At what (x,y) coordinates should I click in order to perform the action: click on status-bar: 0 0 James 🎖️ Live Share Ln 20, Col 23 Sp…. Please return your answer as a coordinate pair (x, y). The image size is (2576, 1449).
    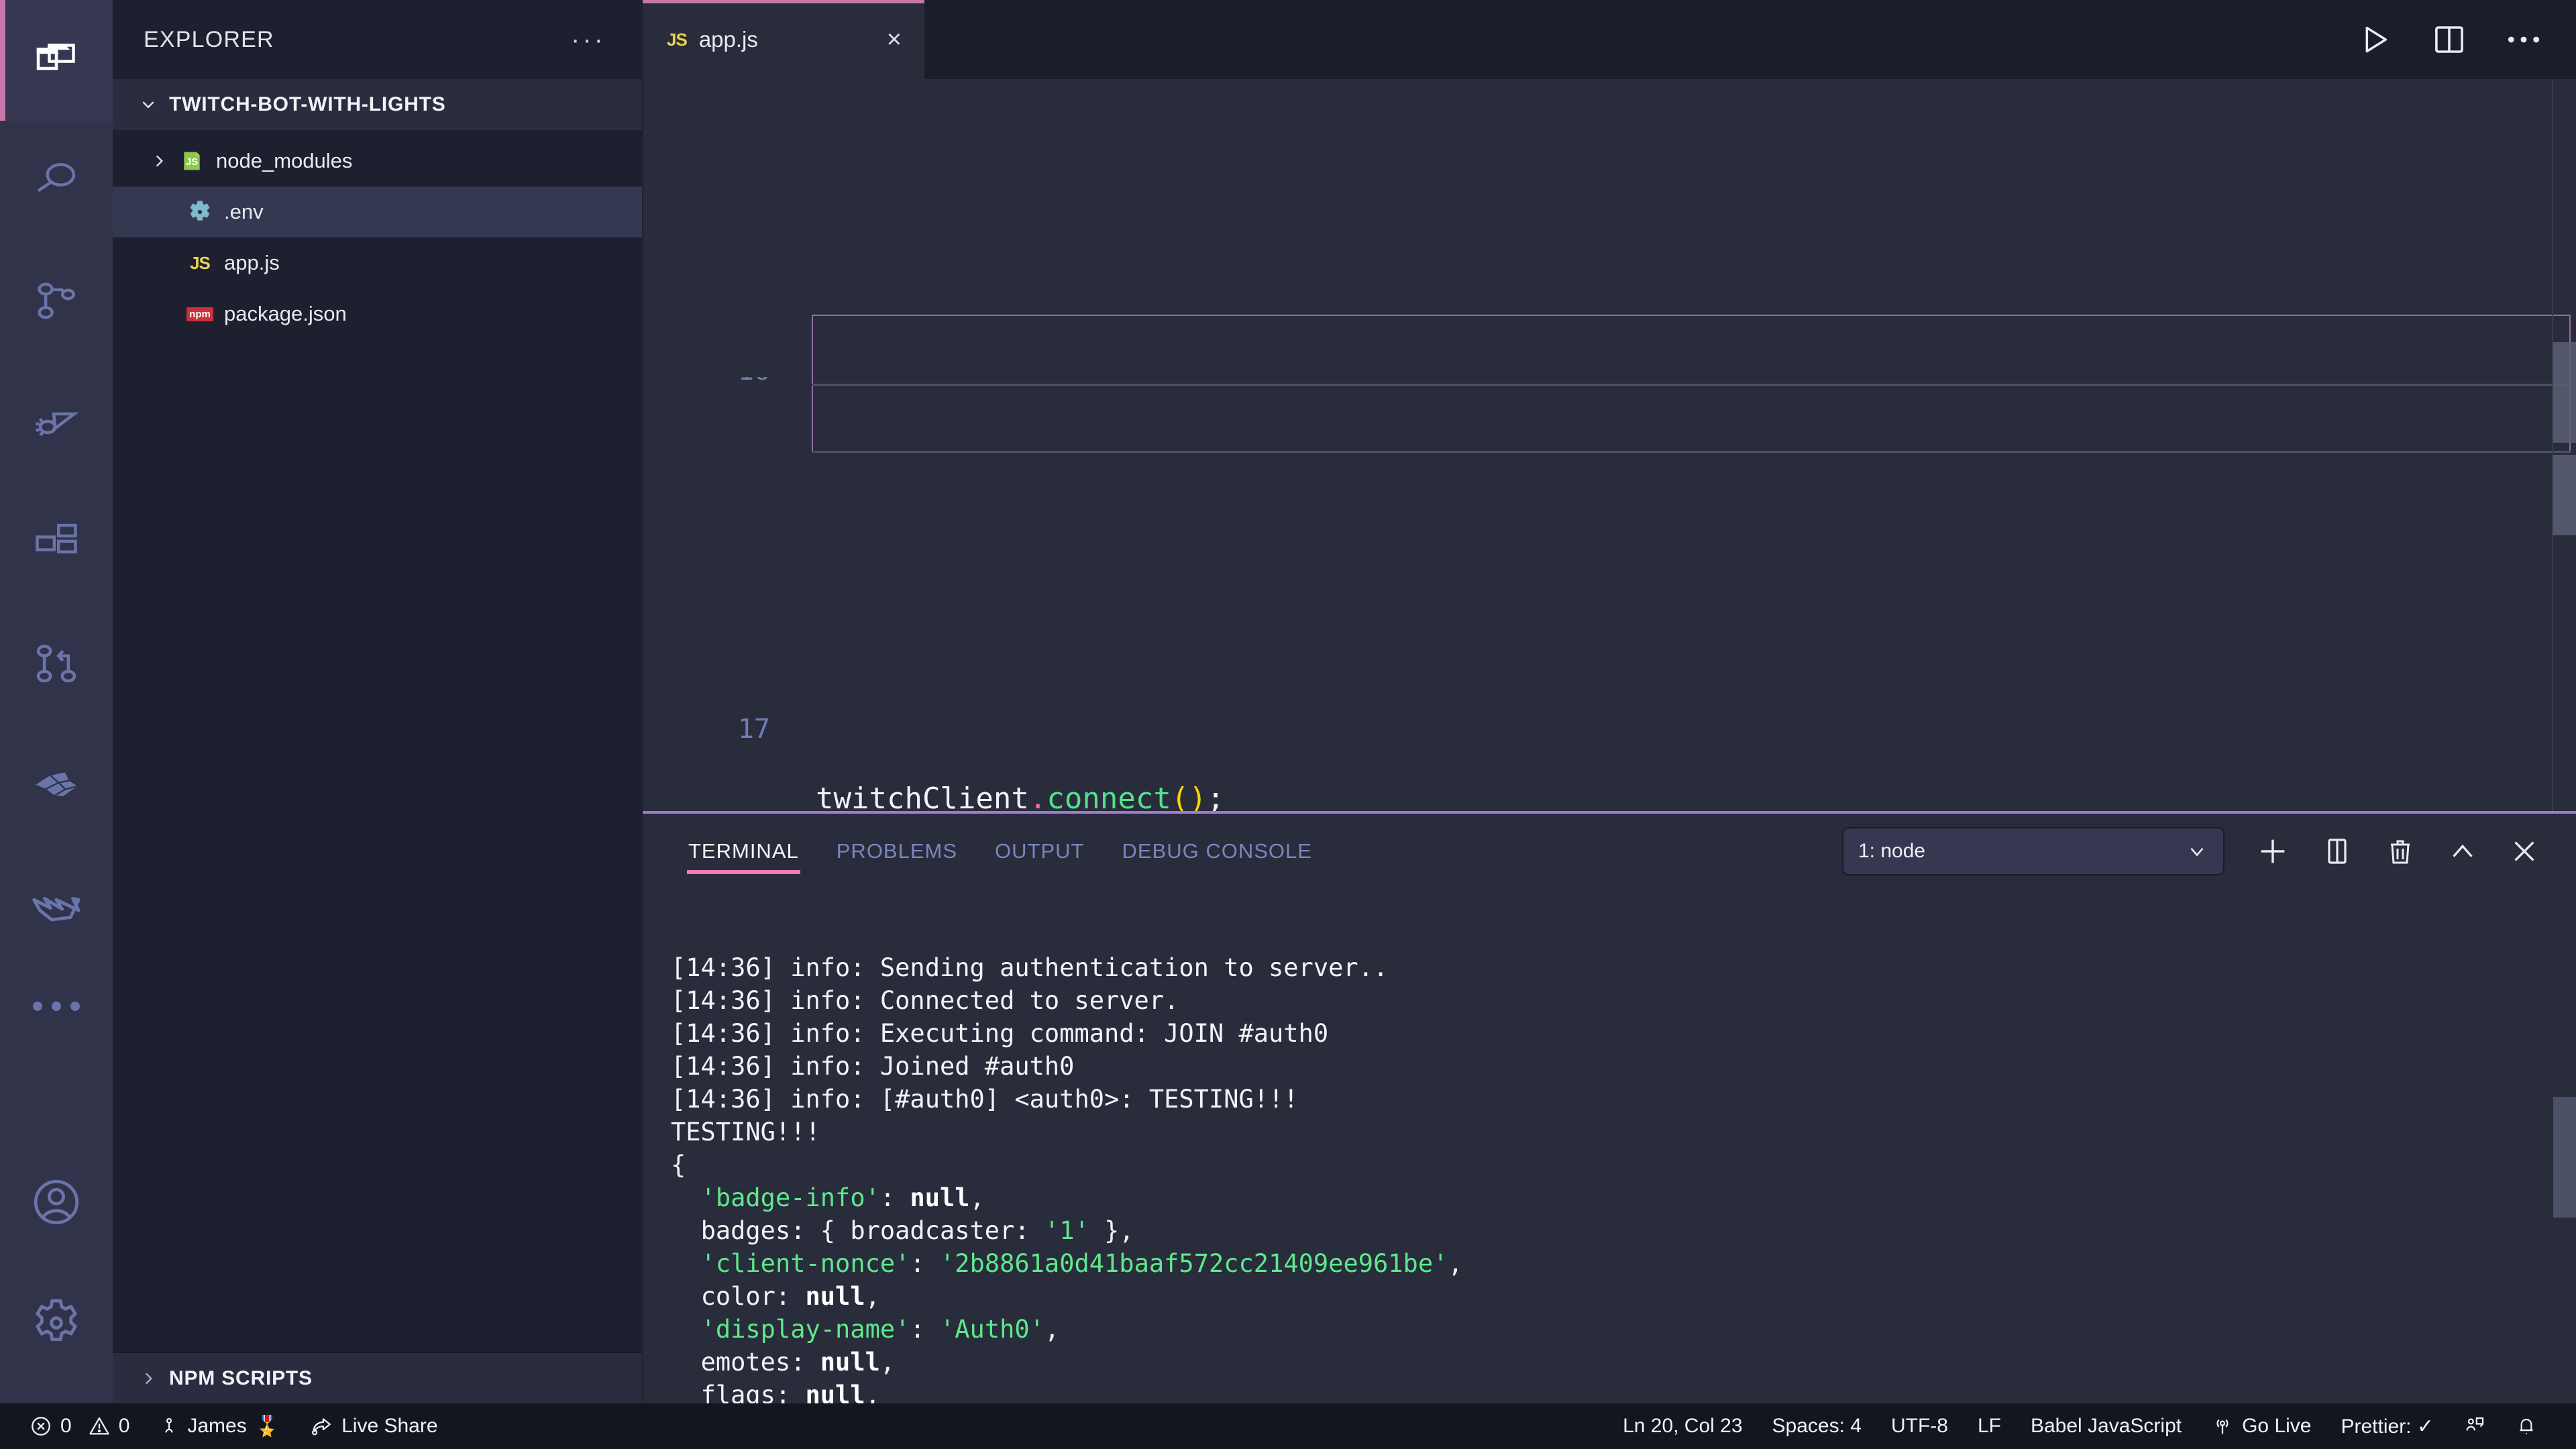
    Looking at the image, I should click on (1288, 1426).